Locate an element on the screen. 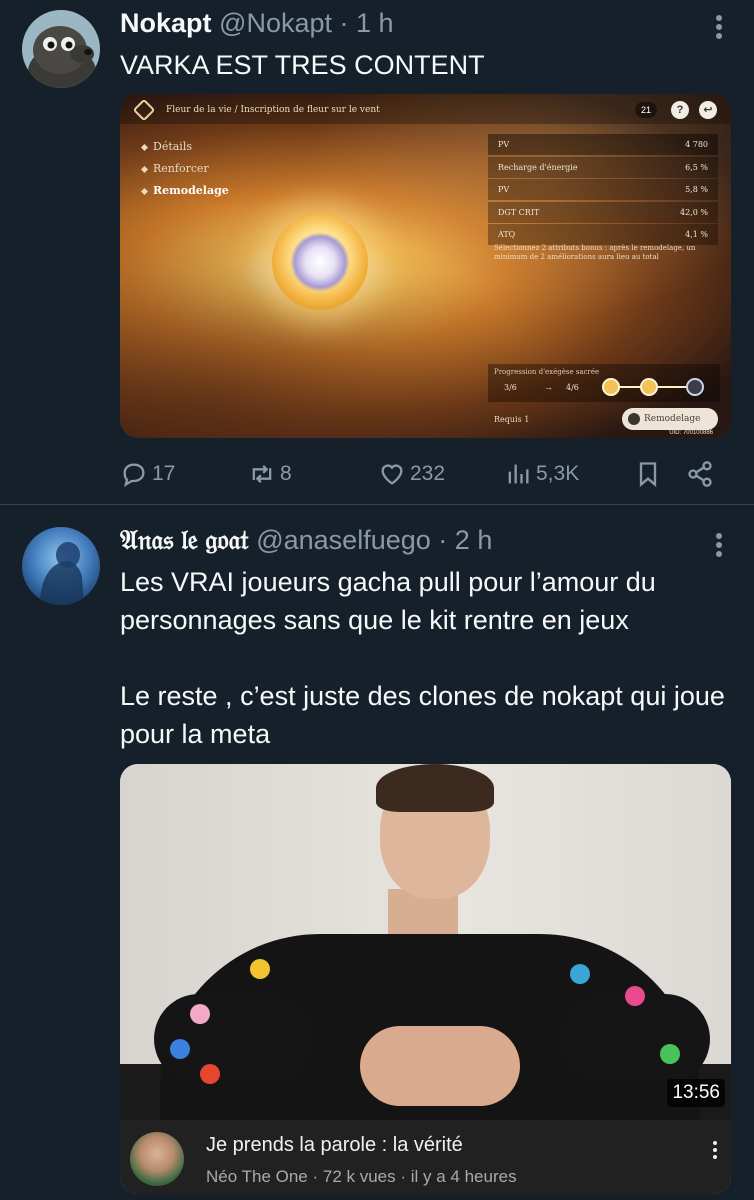 Image resolution: width=754 pixels, height=1200 pixels. reply-count: 17 is located at coordinates (164, 473).